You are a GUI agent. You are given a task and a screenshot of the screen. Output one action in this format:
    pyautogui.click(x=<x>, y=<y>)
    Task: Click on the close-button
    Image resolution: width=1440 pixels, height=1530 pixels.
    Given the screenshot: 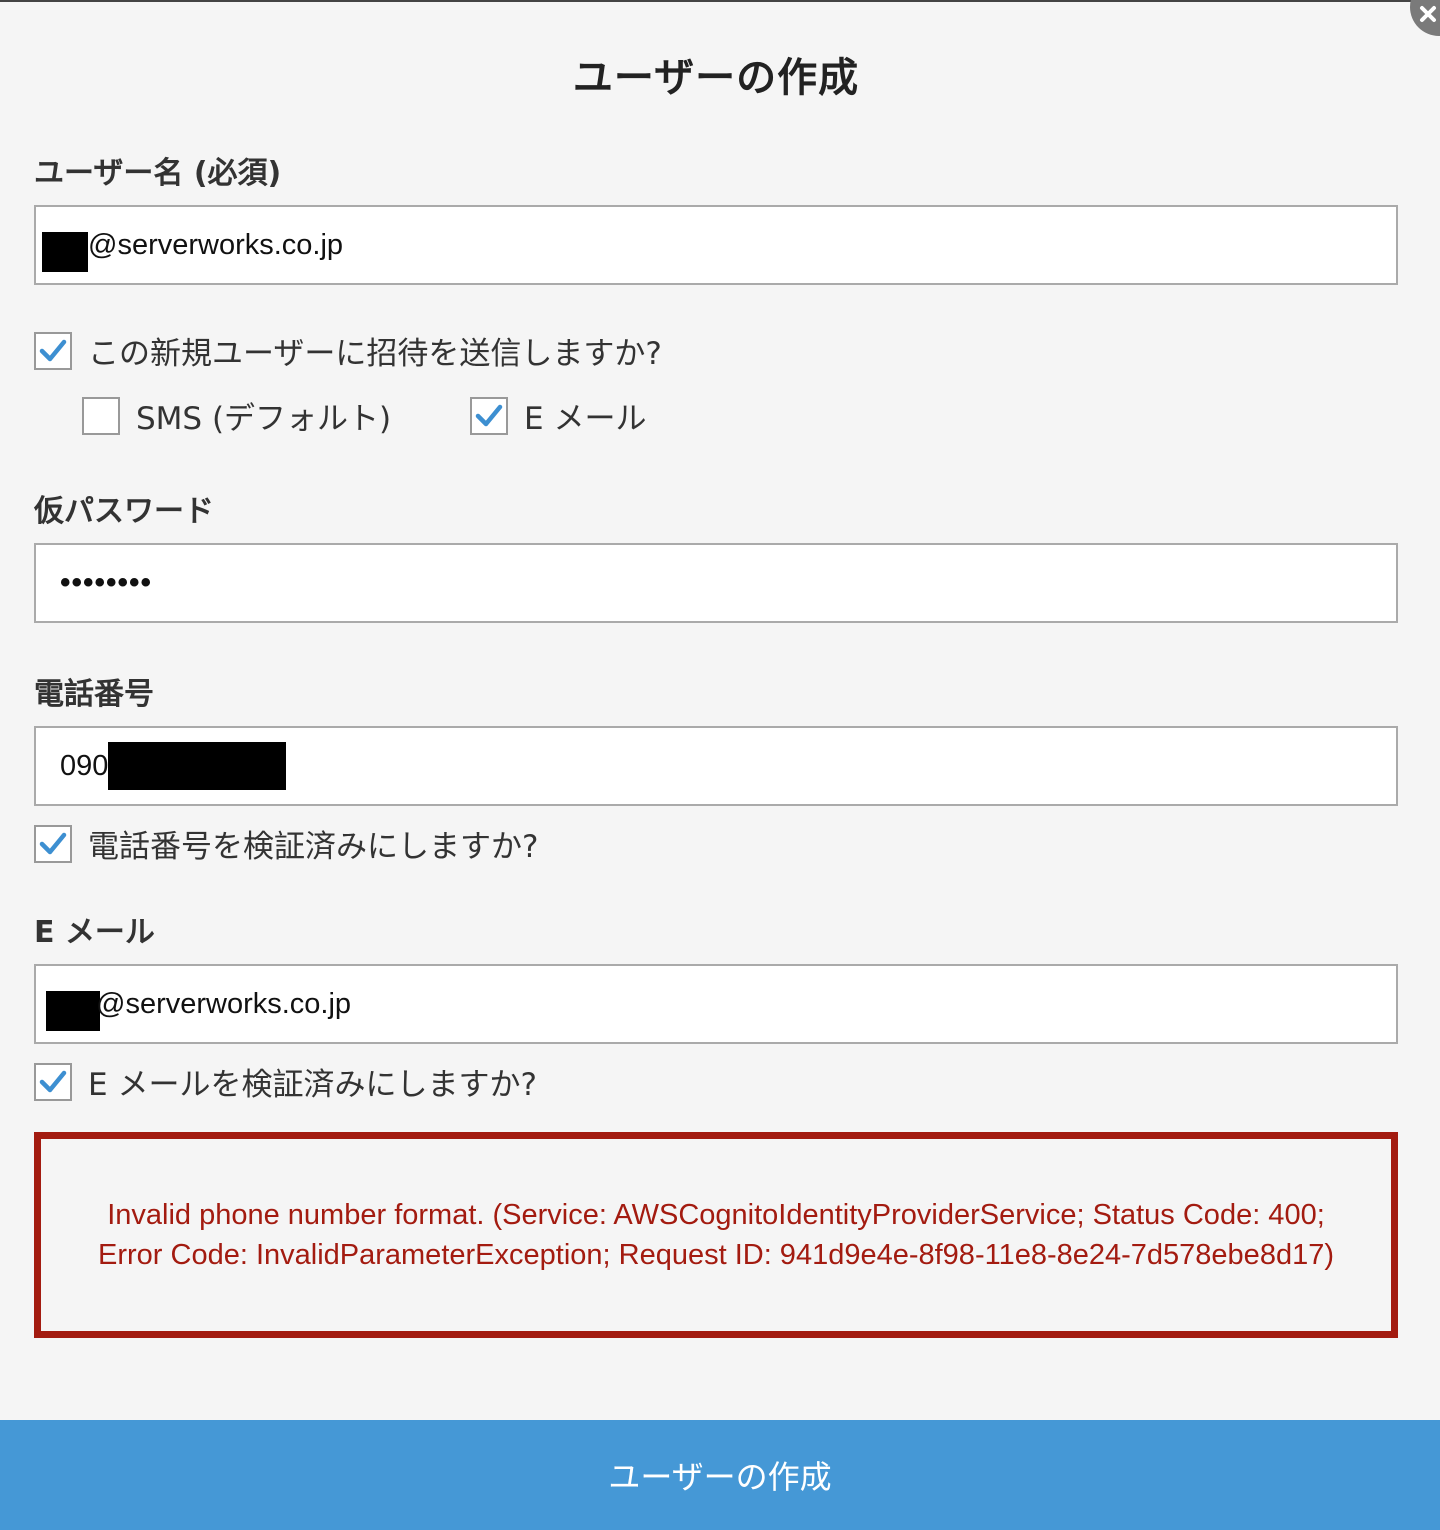 What is the action you would take?
    pyautogui.click(x=1425, y=18)
    